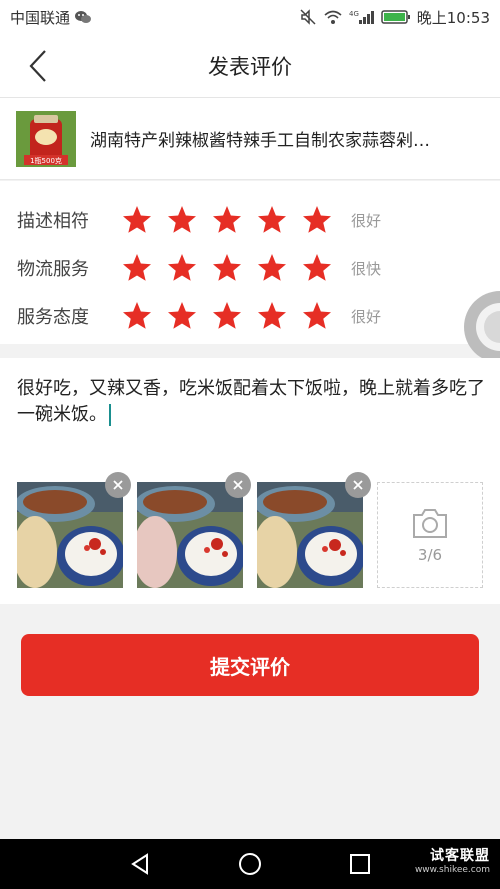  What do you see at coordinates (308, 17) in the screenshot?
I see `mute-icon` at bounding box center [308, 17].